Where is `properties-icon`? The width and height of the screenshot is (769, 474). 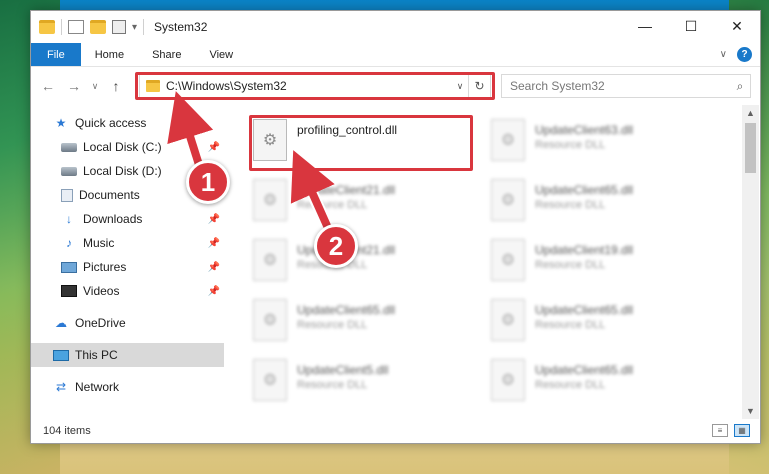
properties-icon is located at coordinates (76, 27).